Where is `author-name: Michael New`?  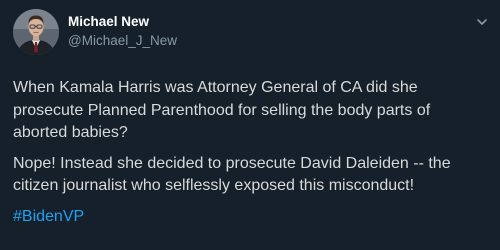
author-name: Michael New is located at coordinates (108, 22).